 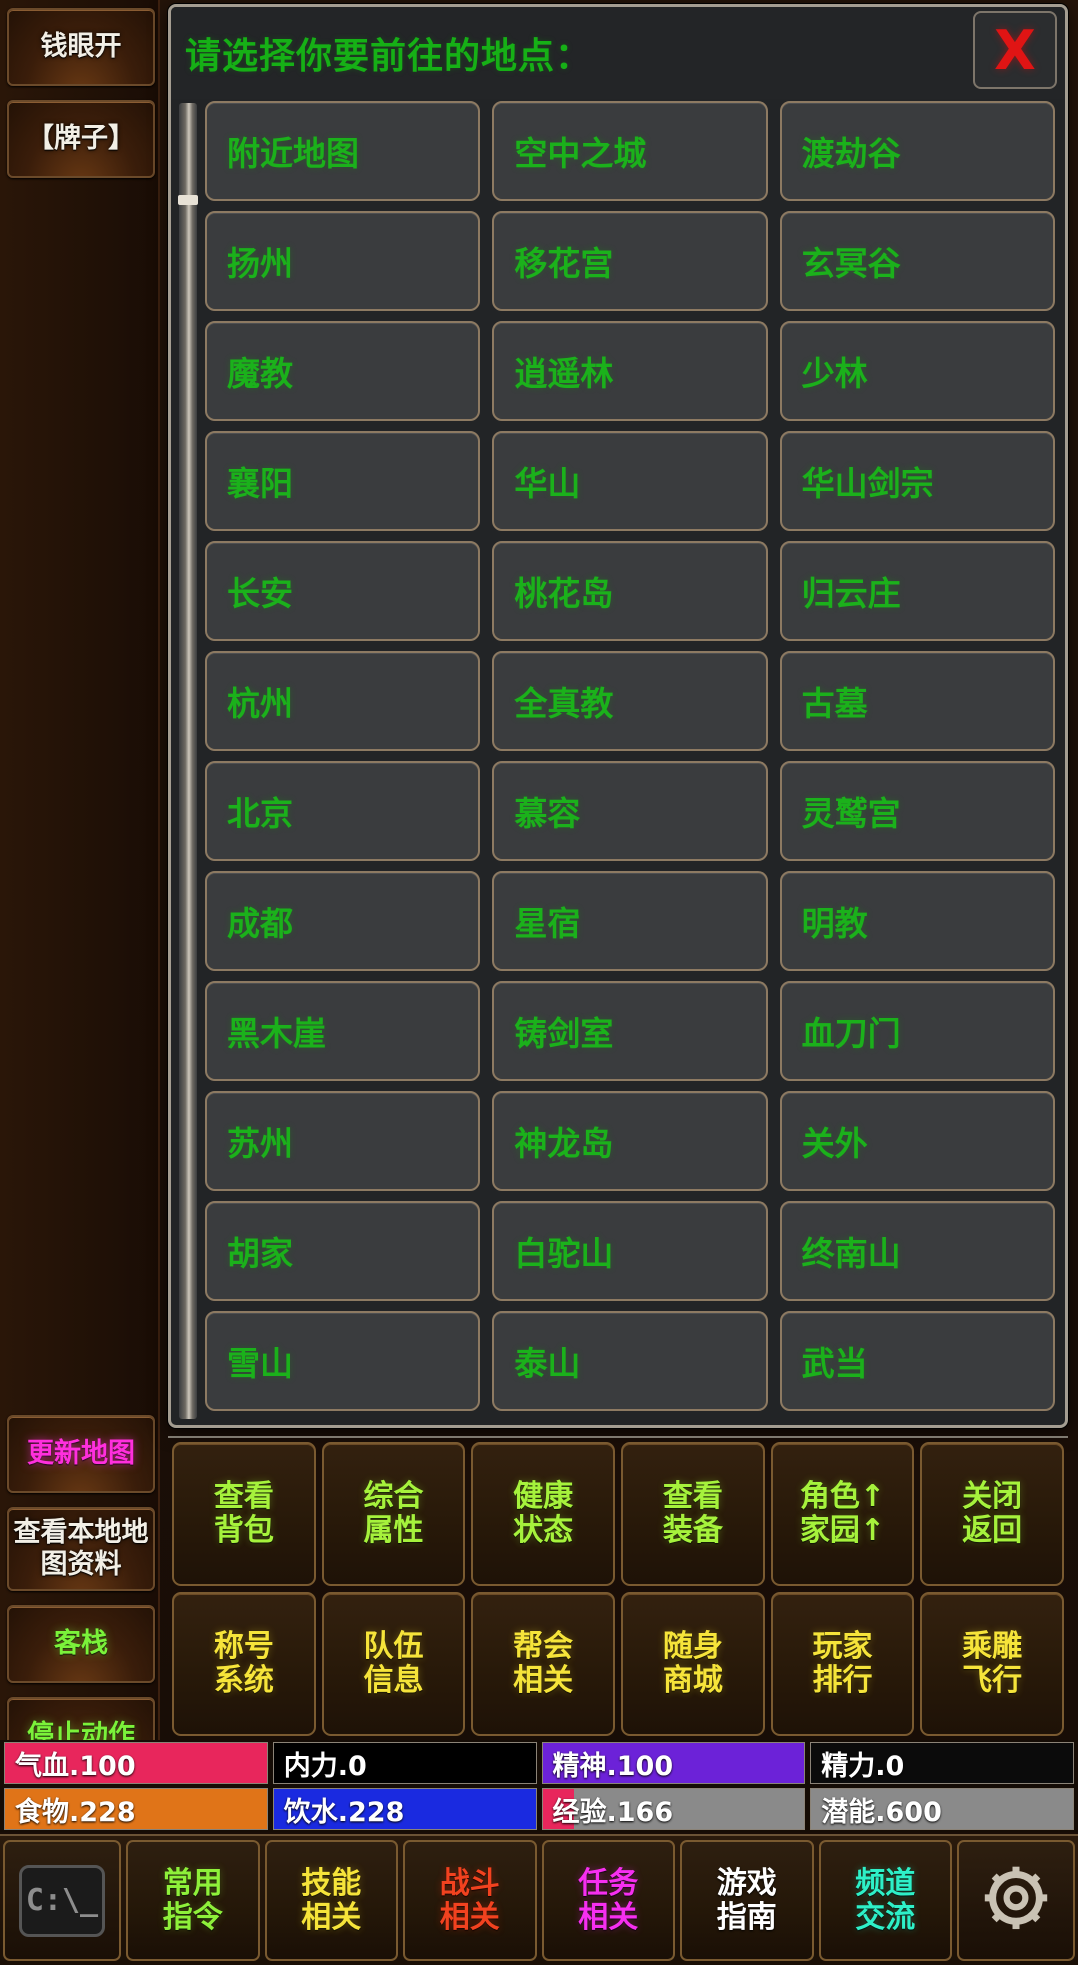 What do you see at coordinates (917, 1141) in the screenshot?
I see `location-button: 关外` at bounding box center [917, 1141].